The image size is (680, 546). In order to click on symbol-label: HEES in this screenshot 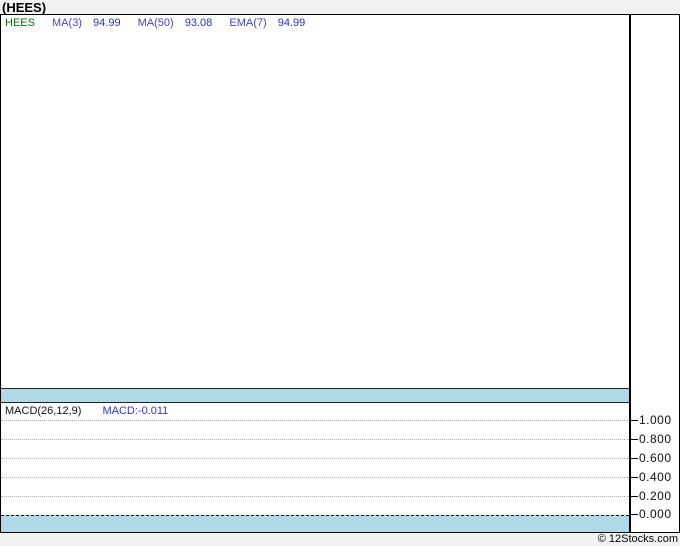, I will do `click(20, 23)`.